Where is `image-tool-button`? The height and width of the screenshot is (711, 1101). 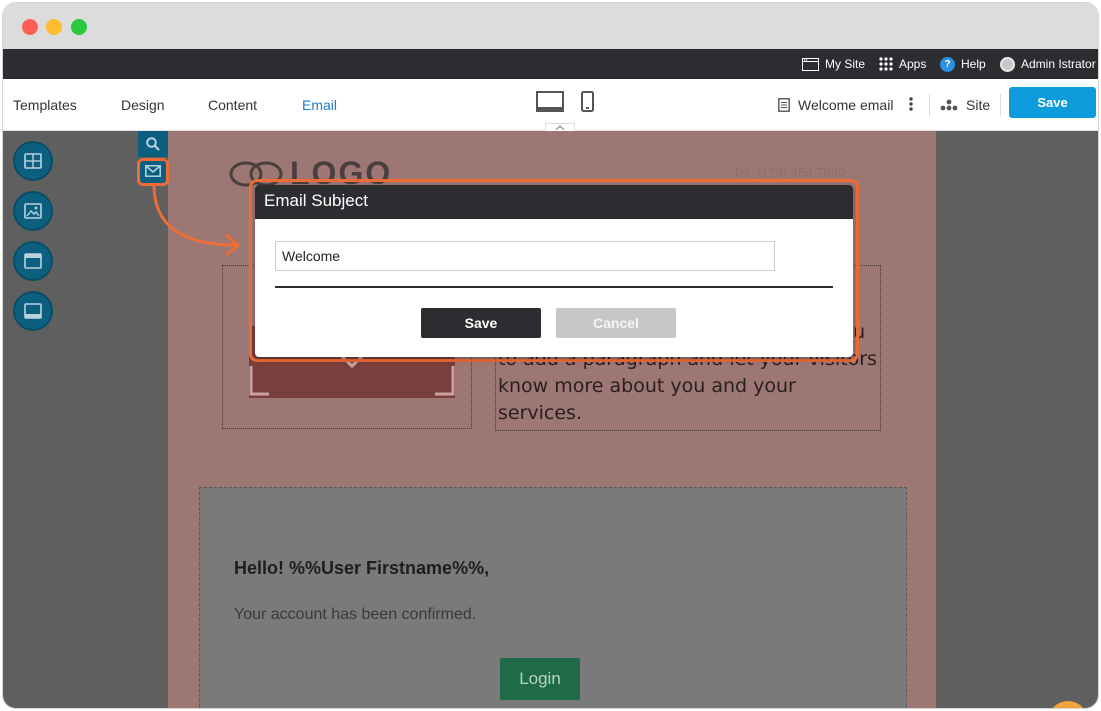 image-tool-button is located at coordinates (33, 211).